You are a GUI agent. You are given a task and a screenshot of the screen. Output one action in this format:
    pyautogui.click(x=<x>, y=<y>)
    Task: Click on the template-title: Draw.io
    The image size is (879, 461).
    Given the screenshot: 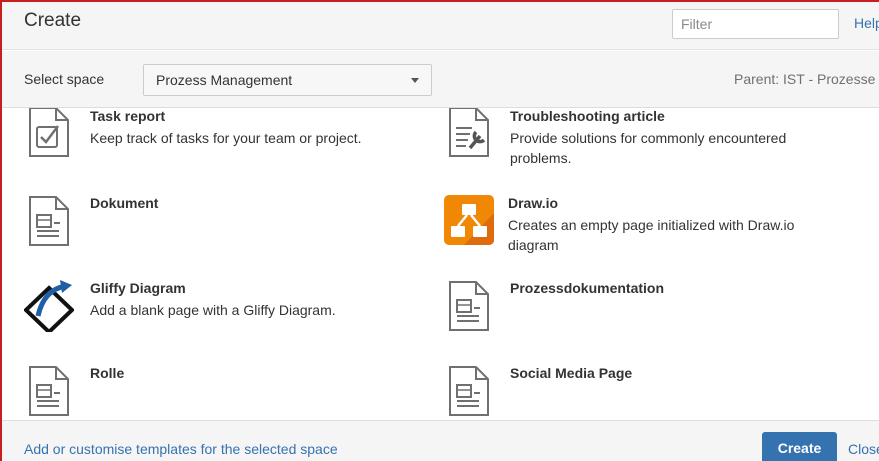 What is the action you would take?
    pyautogui.click(x=533, y=203)
    